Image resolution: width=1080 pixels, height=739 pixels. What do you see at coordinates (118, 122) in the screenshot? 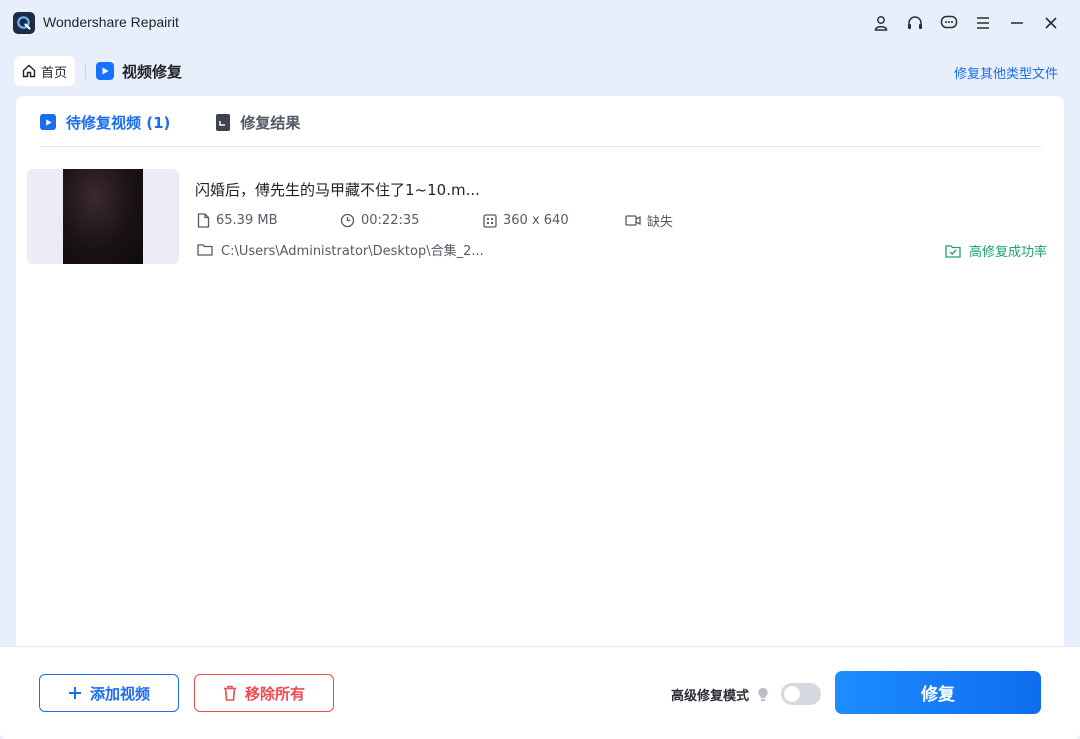
I see `tab-pending-label: 待修复视频 (1)` at bounding box center [118, 122].